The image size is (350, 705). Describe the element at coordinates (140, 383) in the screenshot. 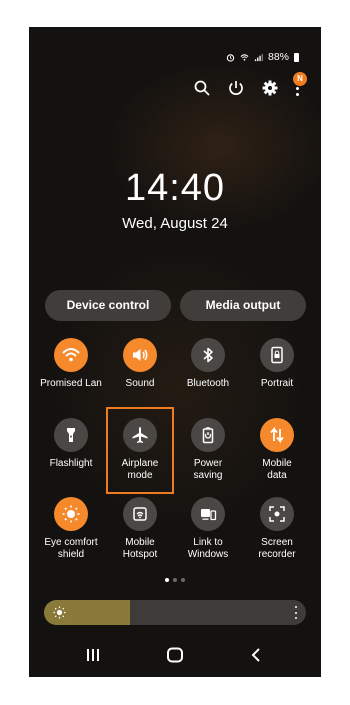

I see `tile-label: Sound` at that location.